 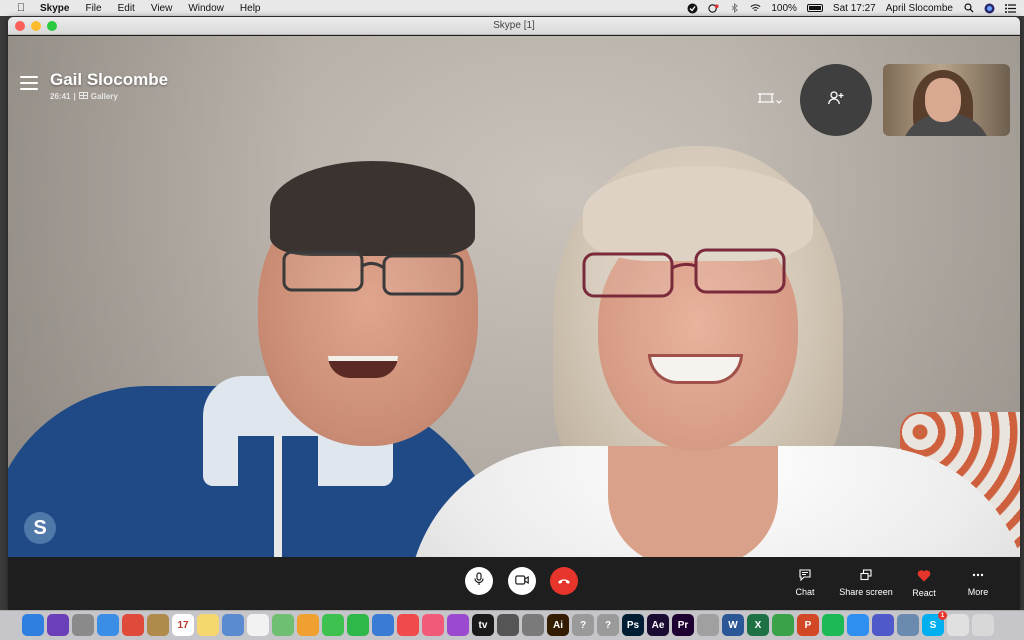 What do you see at coordinates (20, 26) in the screenshot?
I see `close-window-button` at bounding box center [20, 26].